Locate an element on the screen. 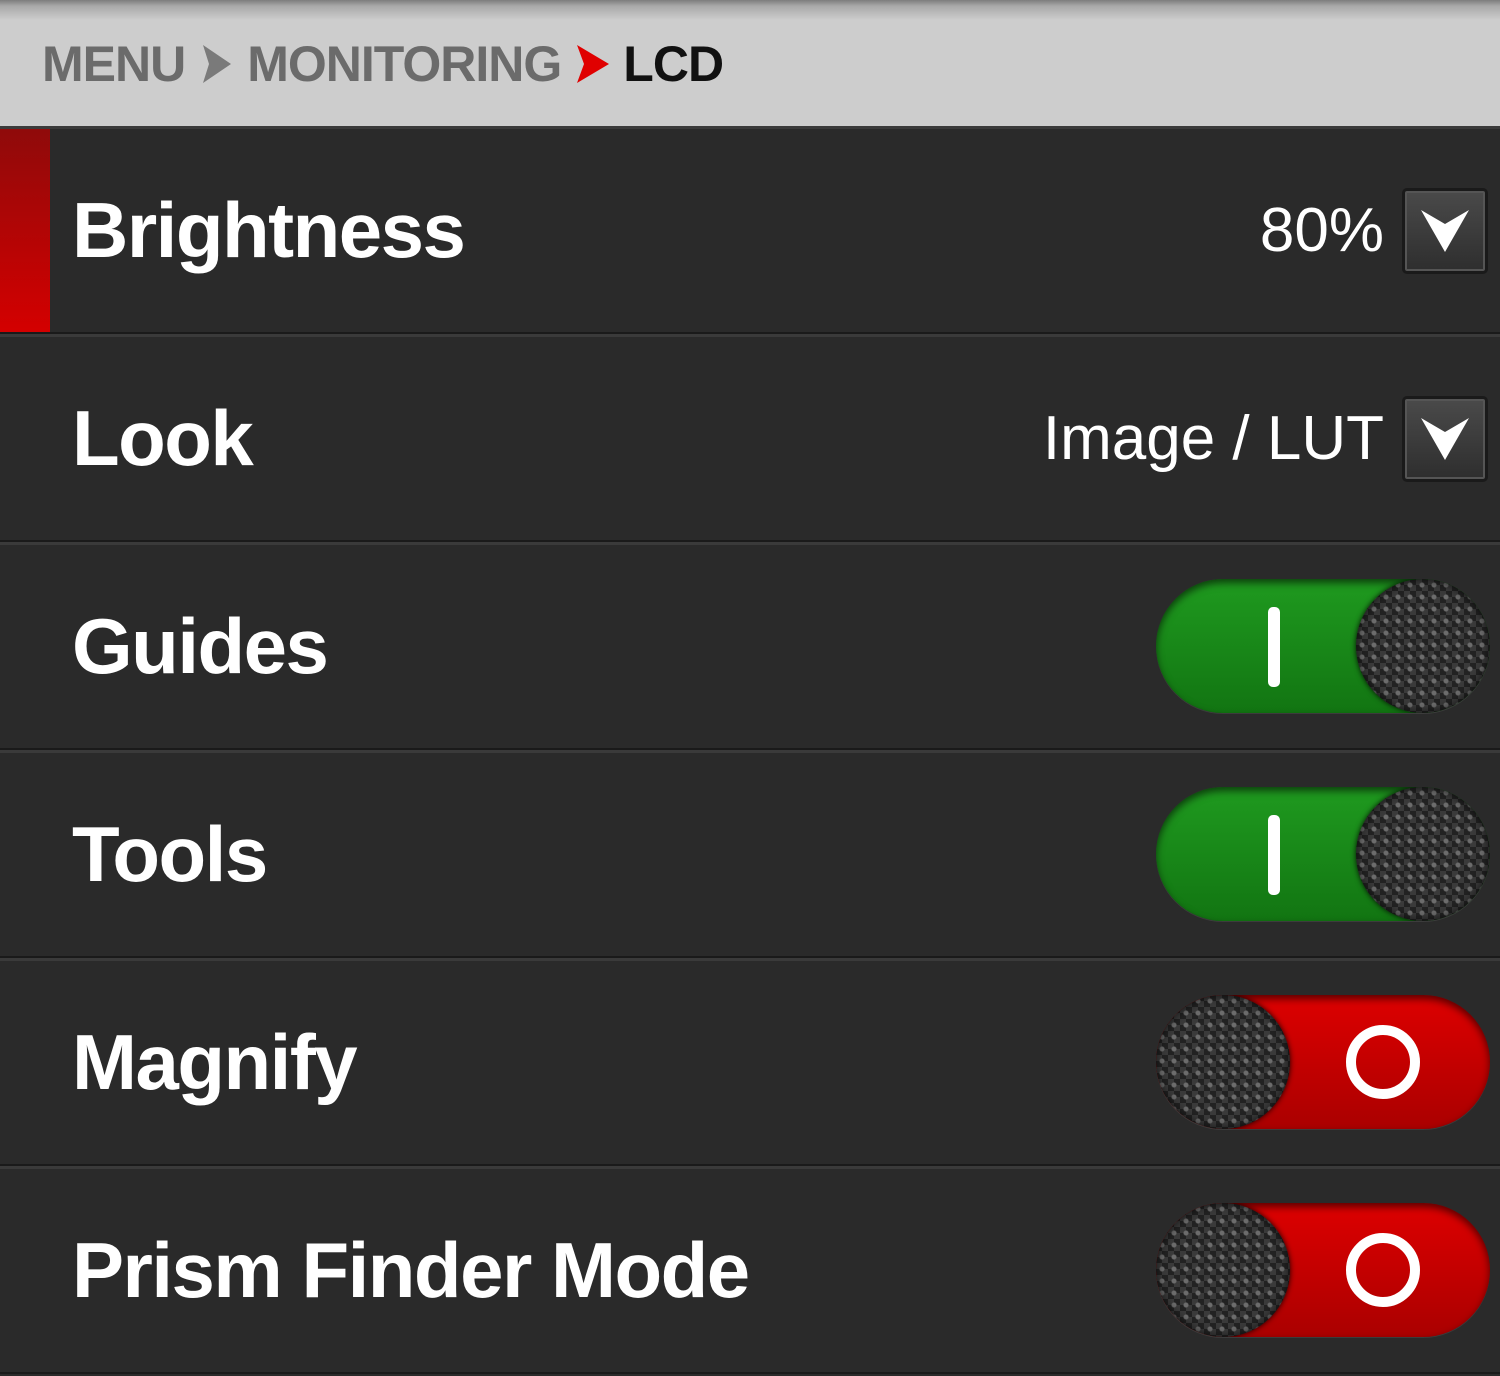  breadcrumb: MENU MONITORING LCD is located at coordinates (383, 64).